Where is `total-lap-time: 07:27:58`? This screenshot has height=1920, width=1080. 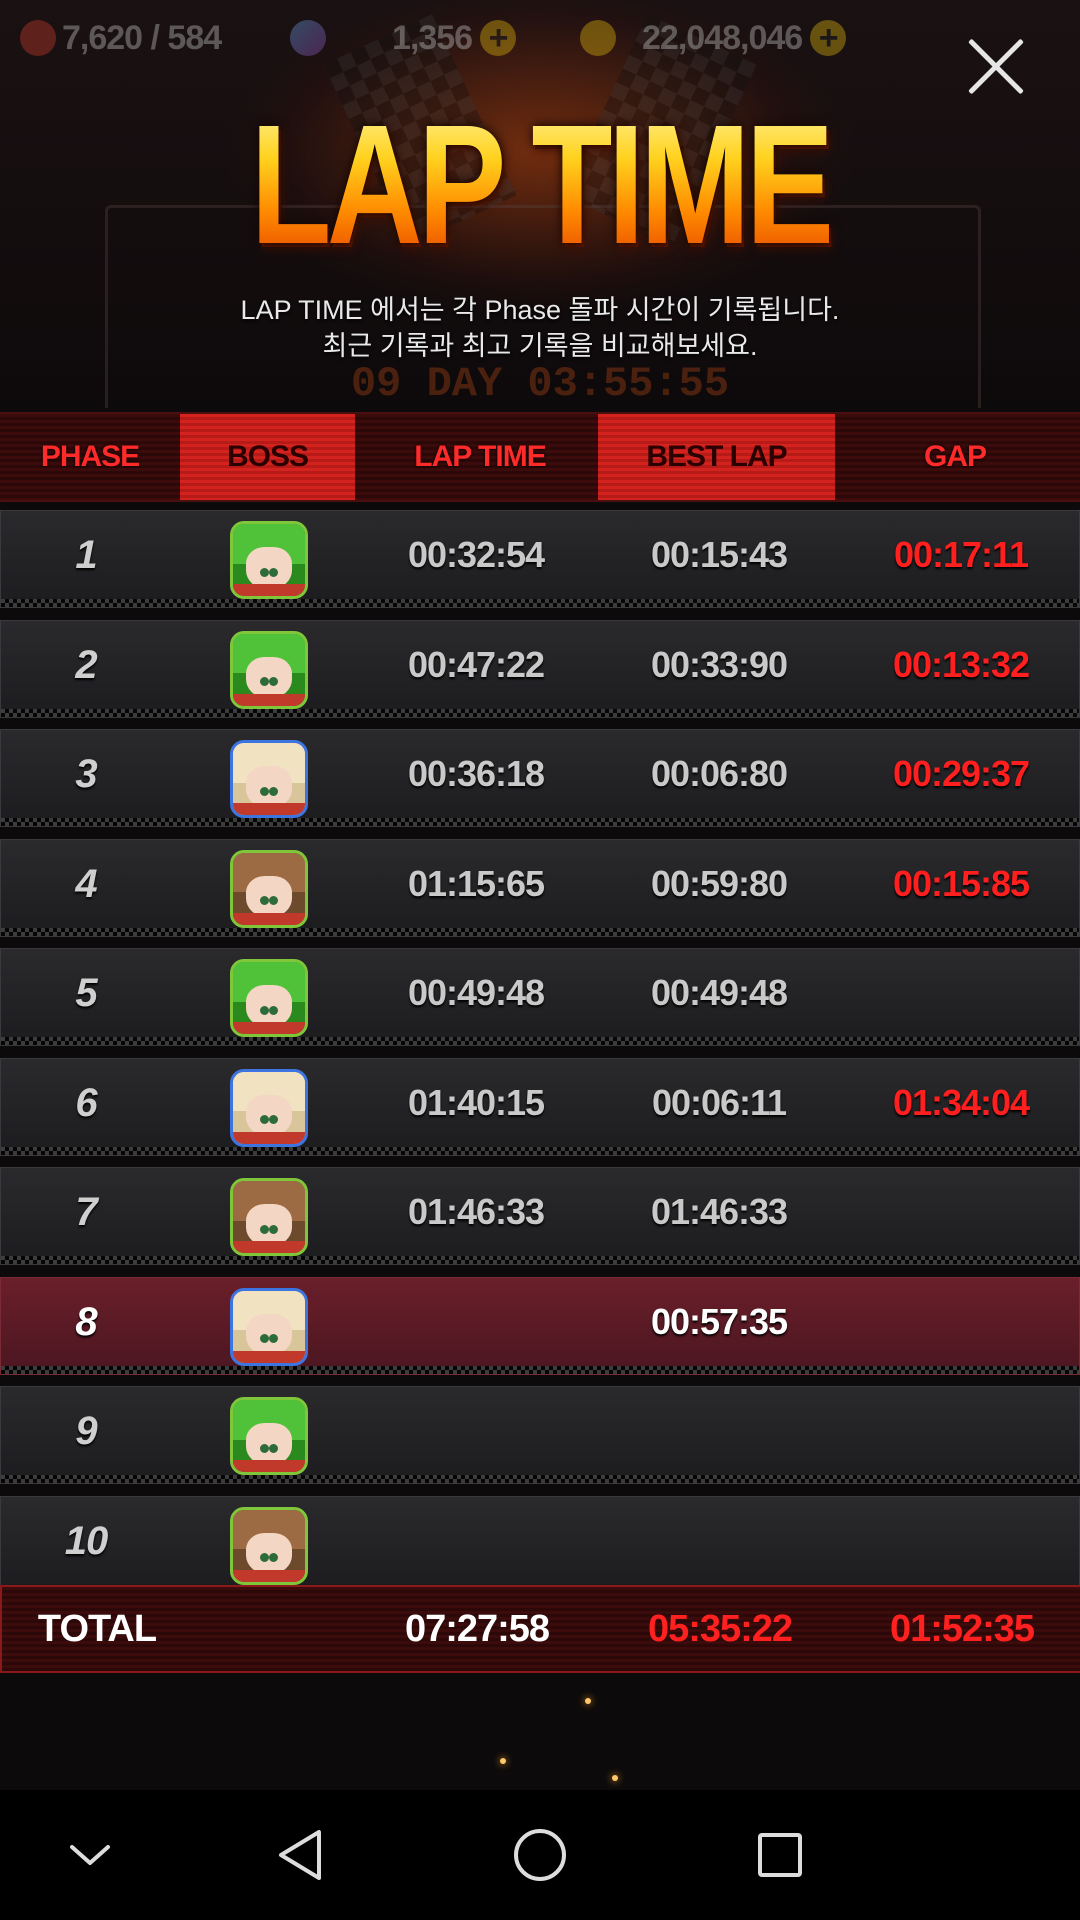
total-lap-time: 07:27:58 is located at coordinates (477, 1629).